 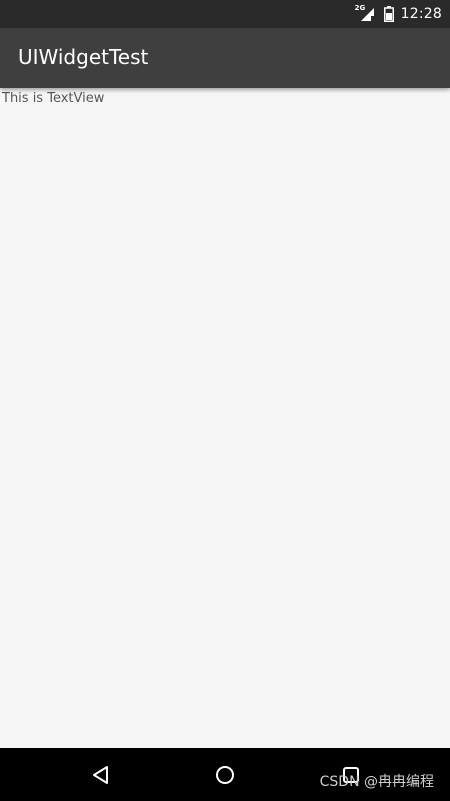 I want to click on home-button, so click(x=225, y=775).